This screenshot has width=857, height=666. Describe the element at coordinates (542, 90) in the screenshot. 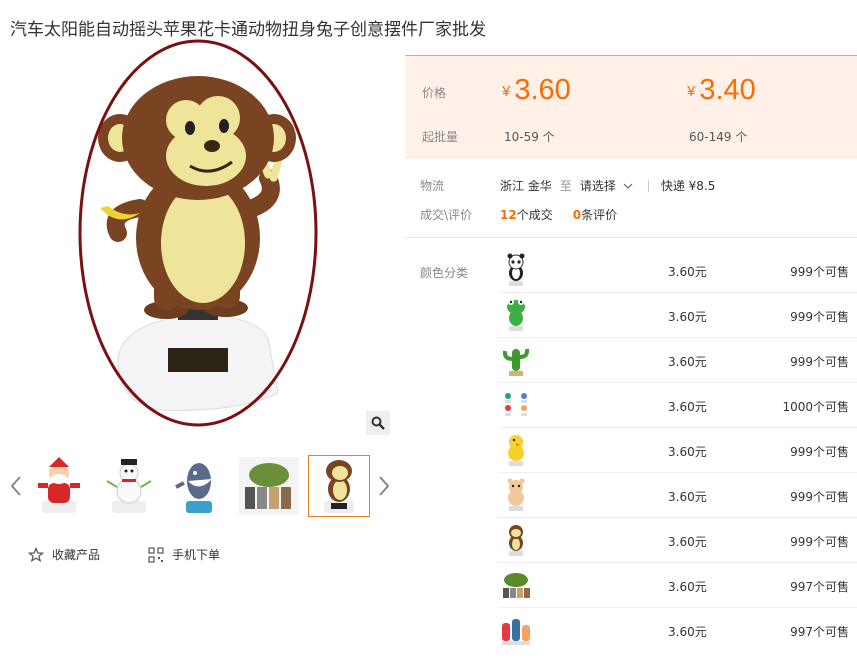

I see `tier-price-value: 3.60` at that location.